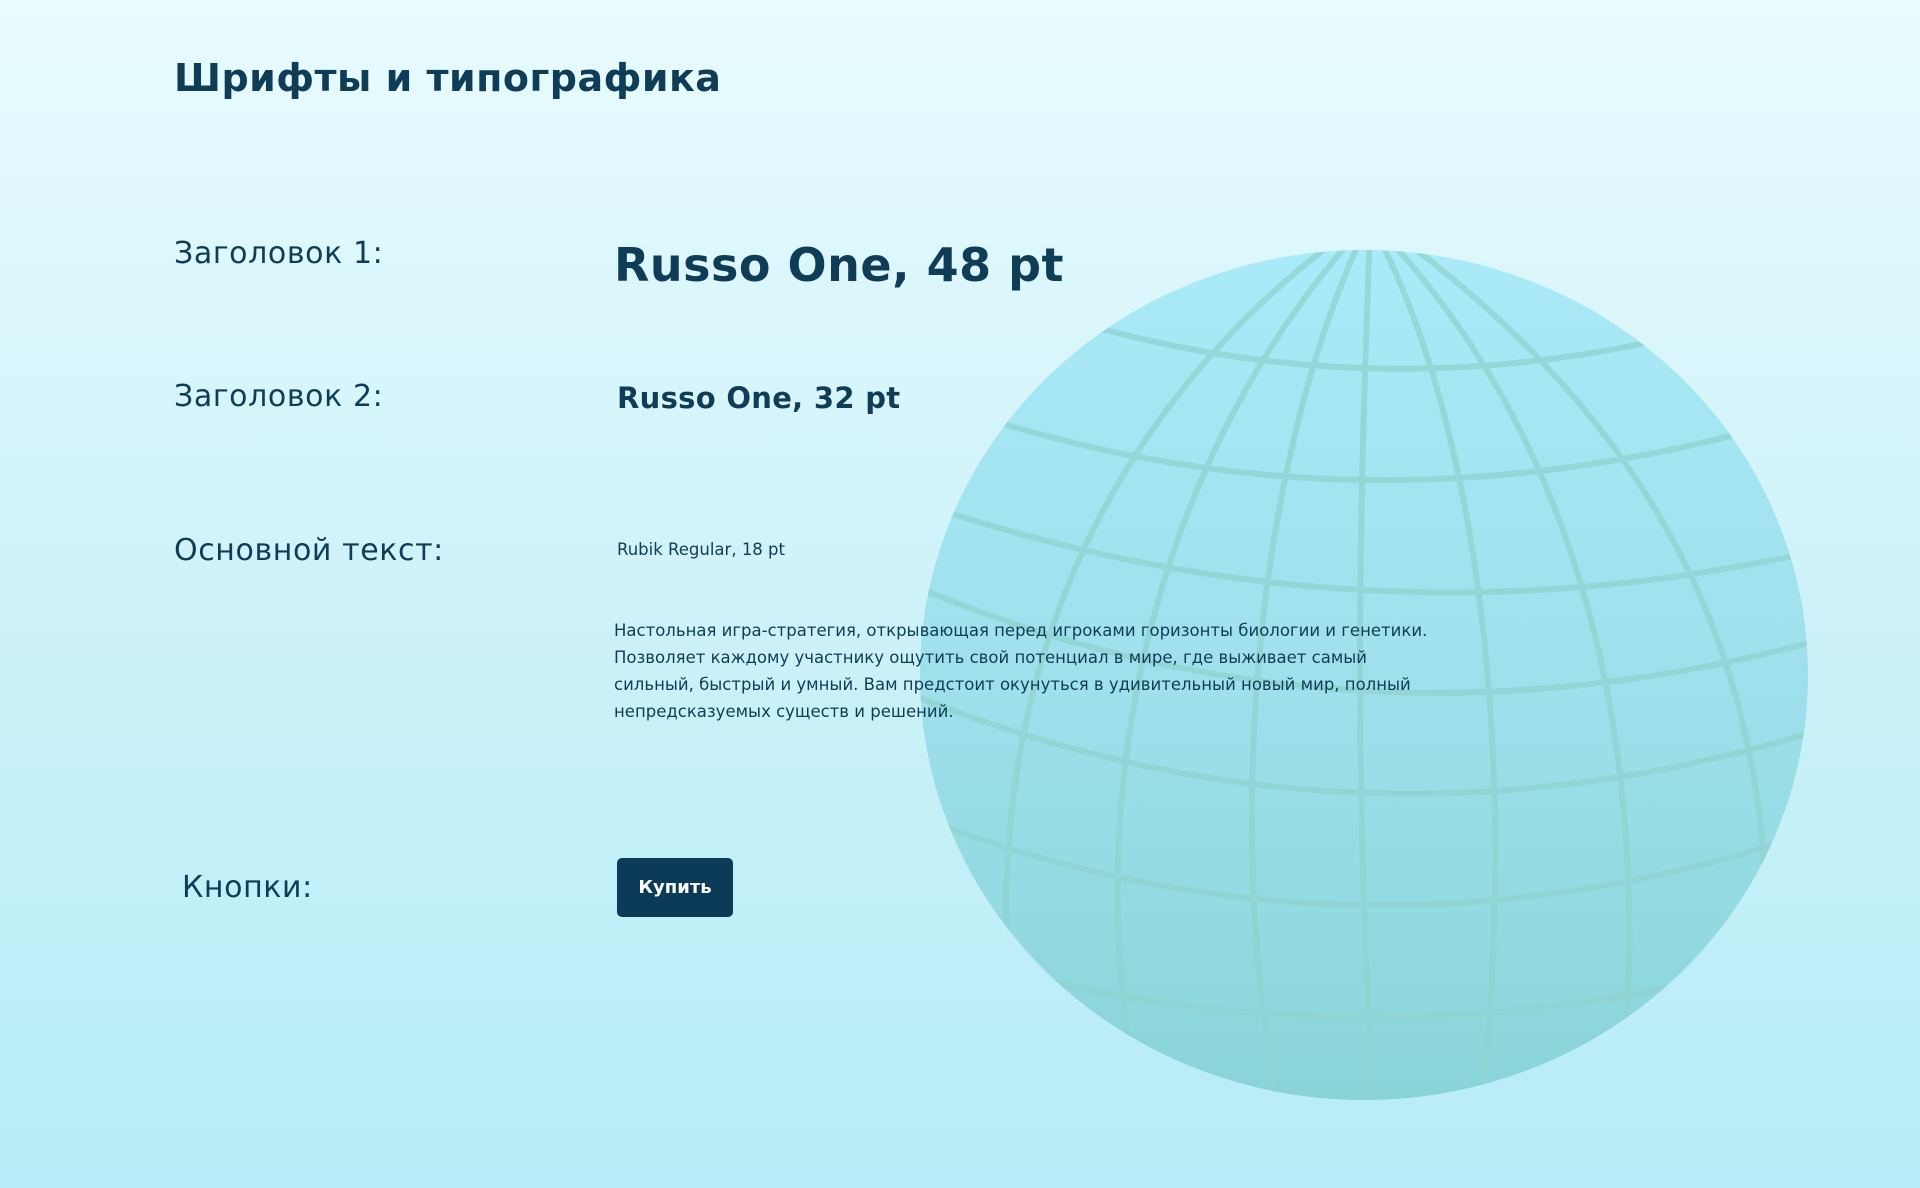  Describe the element at coordinates (279, 253) in the screenshot. I see `heading1-label: Заголовок 1:` at that location.